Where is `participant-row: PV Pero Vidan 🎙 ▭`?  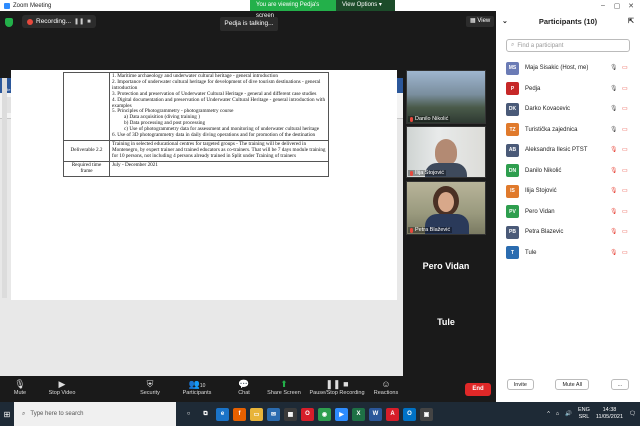 participant-row: PV Pero Vidan 🎙 ▭ is located at coordinates (568, 212).